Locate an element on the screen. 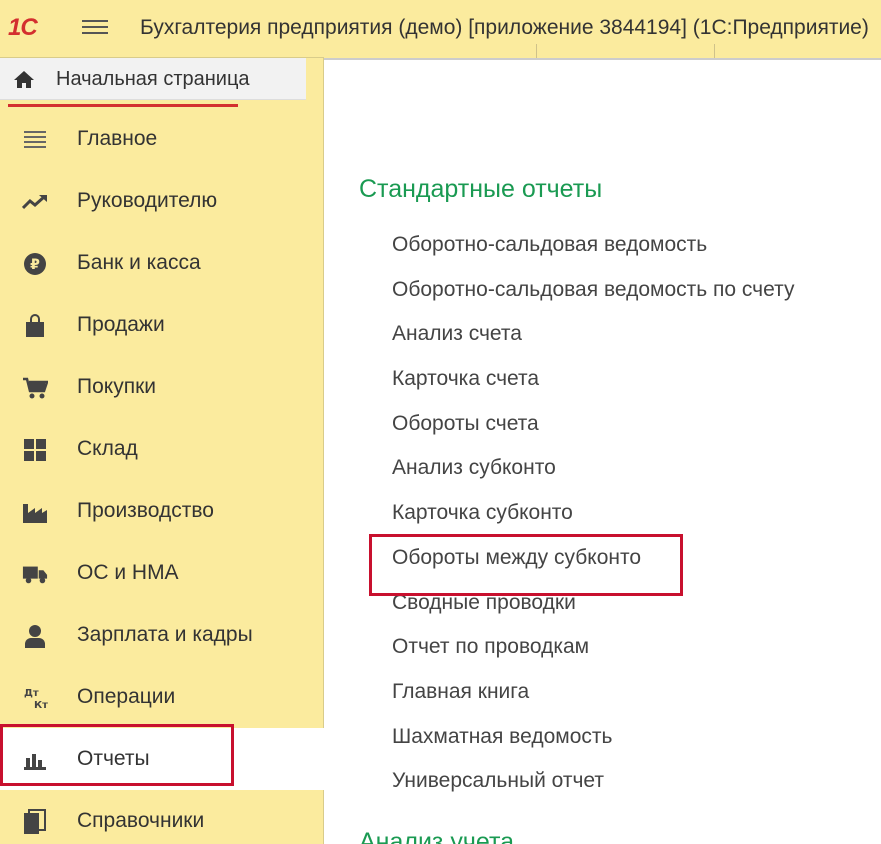  books-icon is located at coordinates (35, 822).